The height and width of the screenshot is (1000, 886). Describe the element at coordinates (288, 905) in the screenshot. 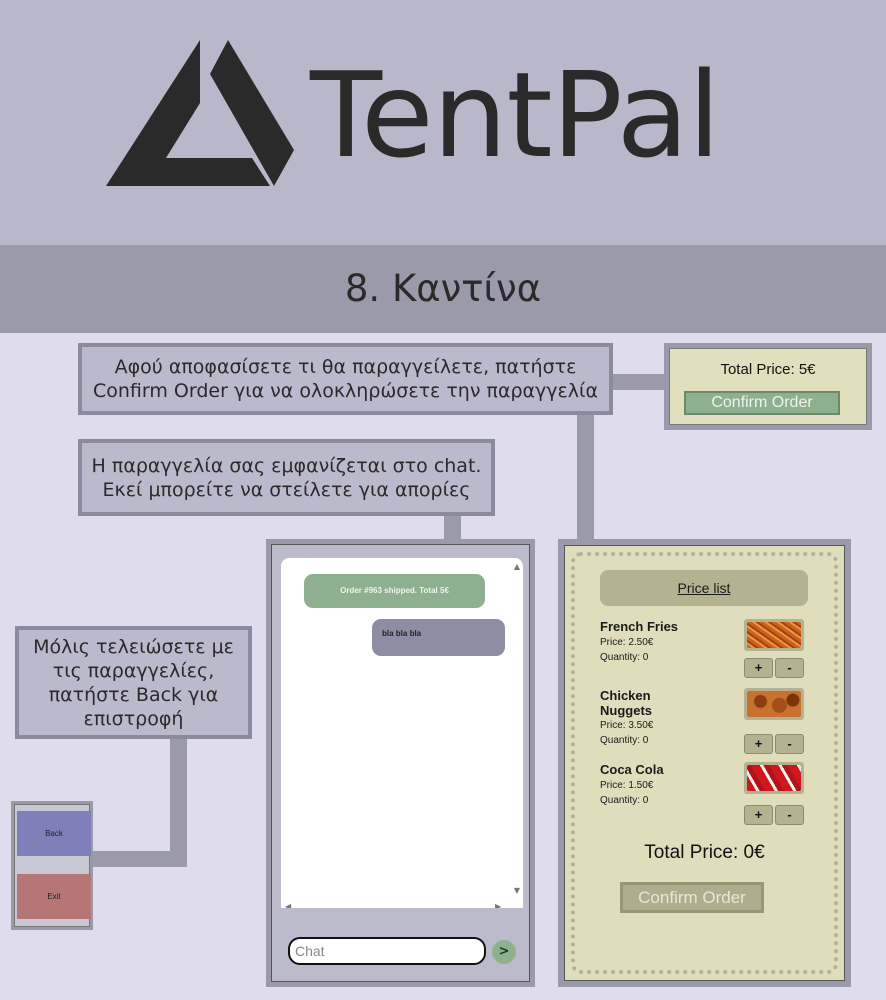

I see `scroll-left-arrow-icon: ◀` at that location.